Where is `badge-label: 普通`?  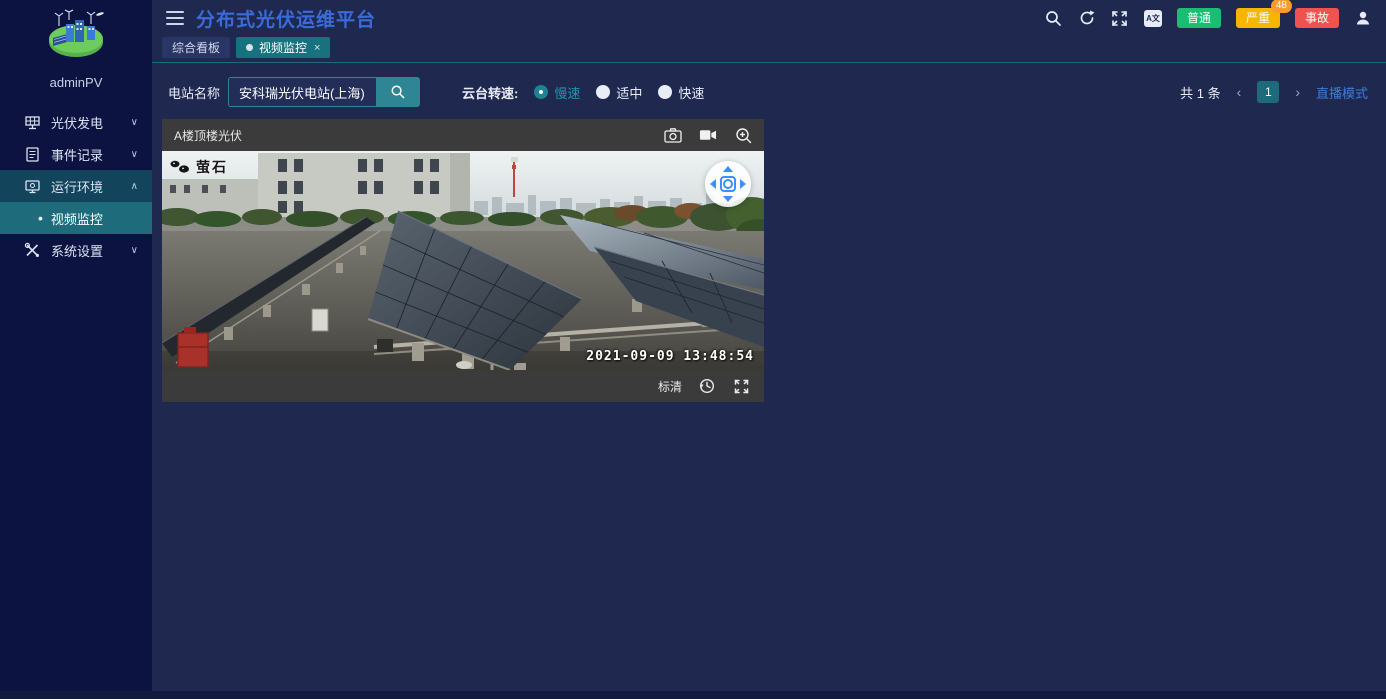
badge-label: 普通 is located at coordinates (1198, 18).